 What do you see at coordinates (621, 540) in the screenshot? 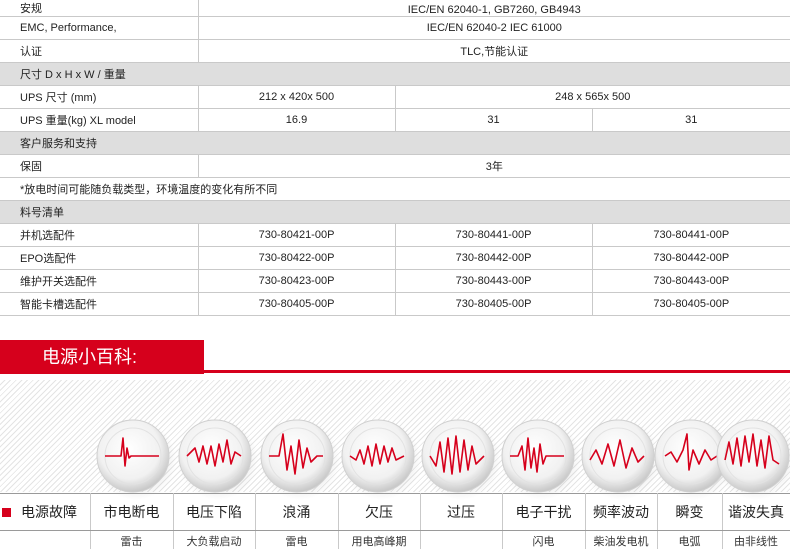
I see `fault-detail: 柴油发电机` at bounding box center [621, 540].